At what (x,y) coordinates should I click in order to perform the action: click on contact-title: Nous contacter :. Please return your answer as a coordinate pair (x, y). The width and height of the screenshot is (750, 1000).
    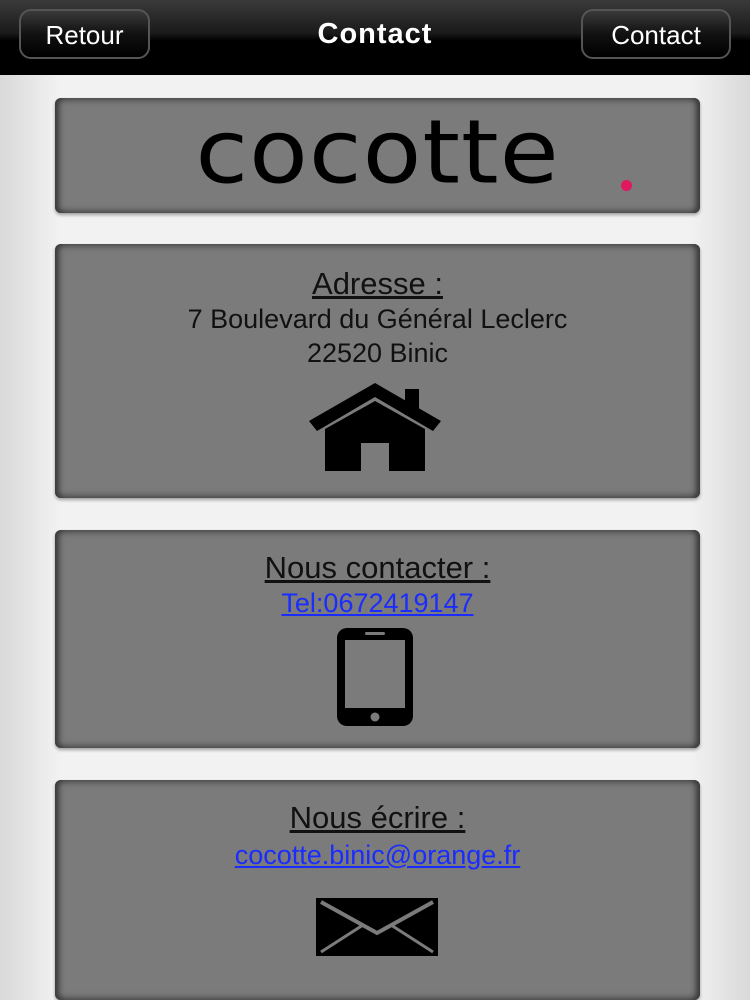
    Looking at the image, I should click on (377, 567).